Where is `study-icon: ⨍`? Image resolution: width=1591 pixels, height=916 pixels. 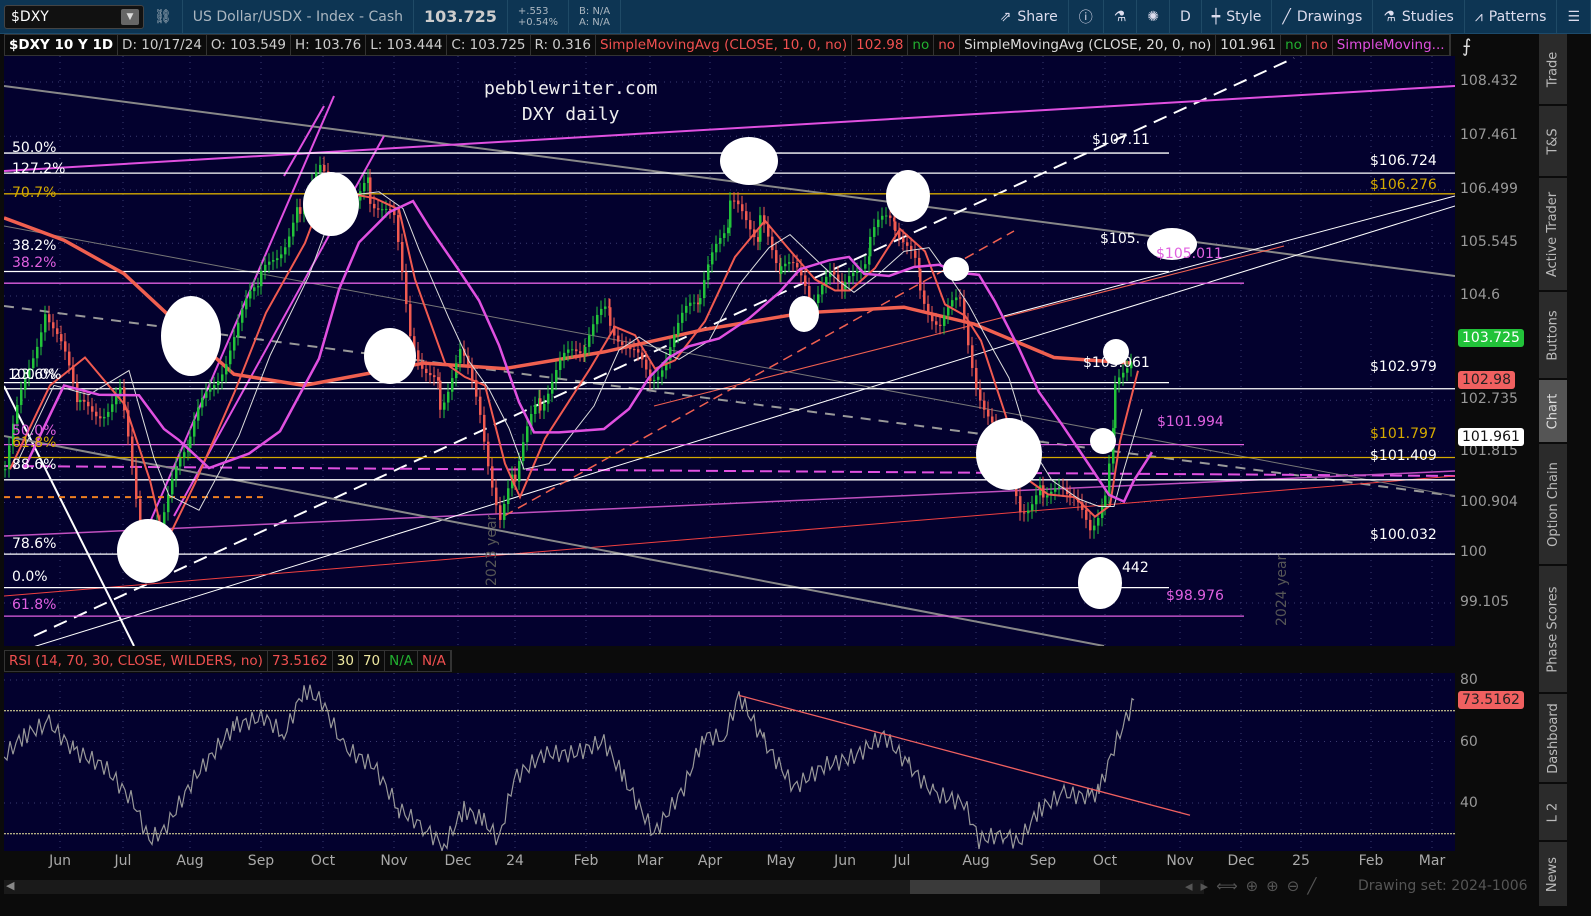
study-icon: ⨍ is located at coordinates (1466, 46).